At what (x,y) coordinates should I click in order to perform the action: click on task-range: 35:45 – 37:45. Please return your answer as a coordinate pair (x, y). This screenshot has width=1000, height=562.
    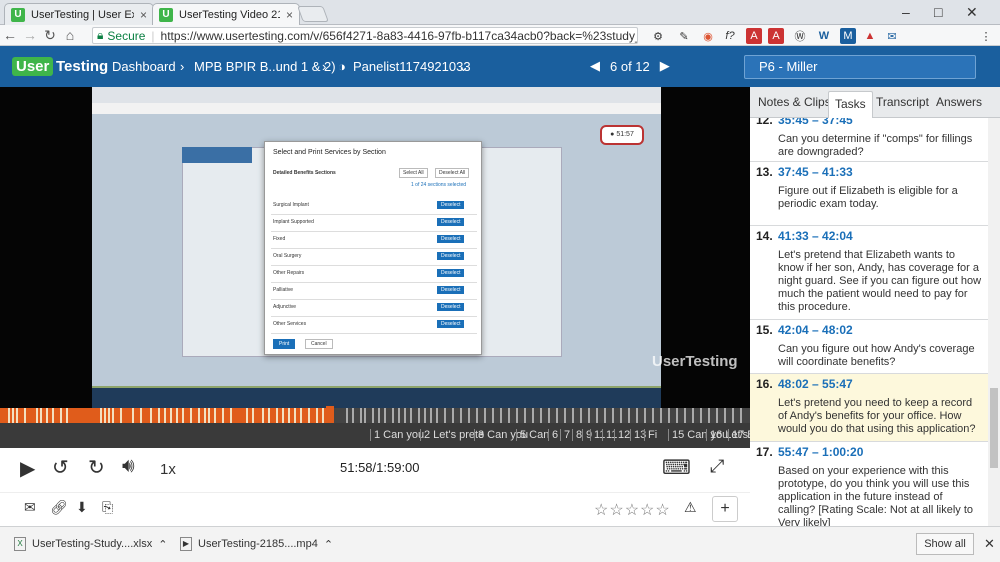
    Looking at the image, I should click on (815, 122).